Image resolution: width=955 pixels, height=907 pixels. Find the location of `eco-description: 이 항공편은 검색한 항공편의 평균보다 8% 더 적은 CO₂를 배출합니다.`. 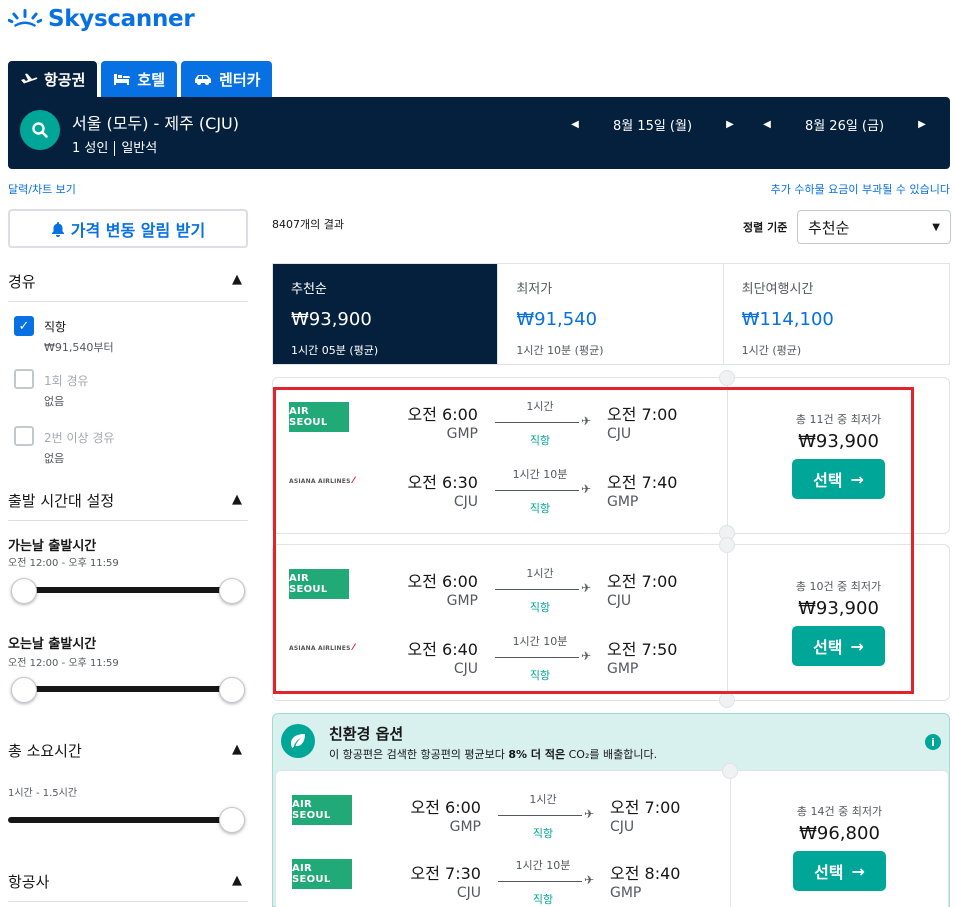

eco-description: 이 항공편은 검색한 항공편의 평균보다 8% 더 적은 CO₂를 배출합니다. is located at coordinates (493, 754).